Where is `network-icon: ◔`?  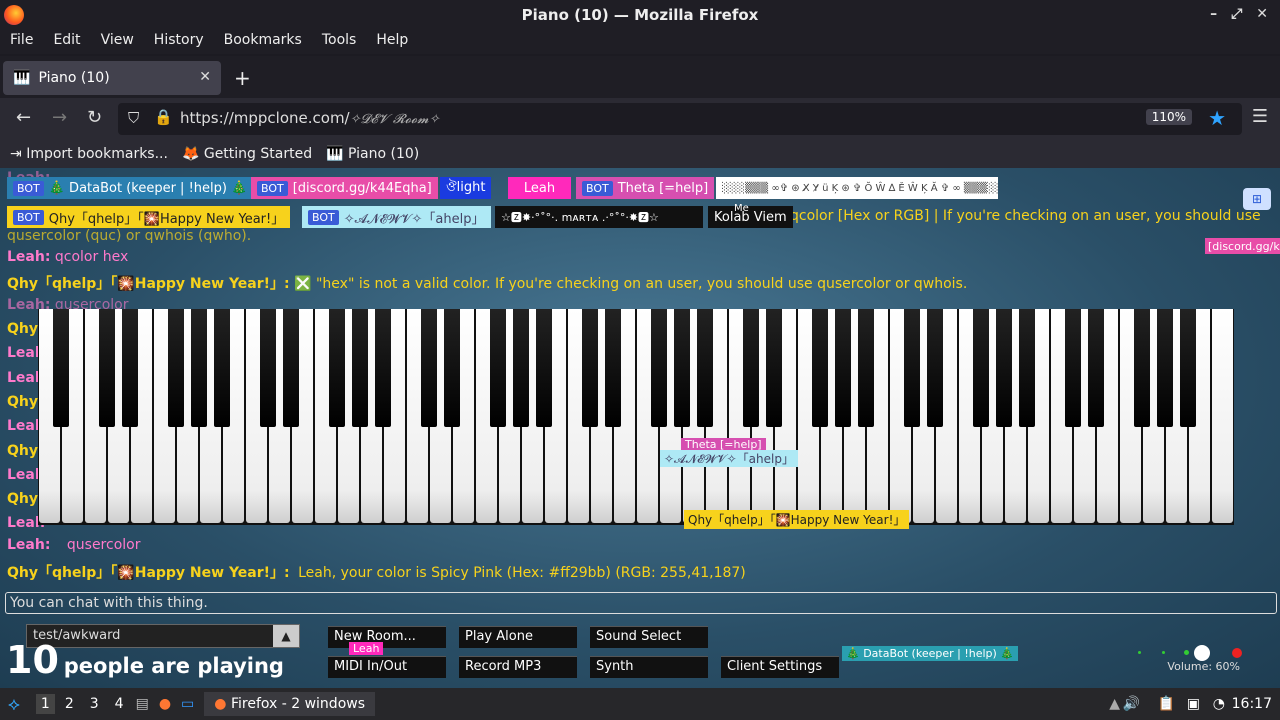
network-icon: ◔ is located at coordinates (1219, 704).